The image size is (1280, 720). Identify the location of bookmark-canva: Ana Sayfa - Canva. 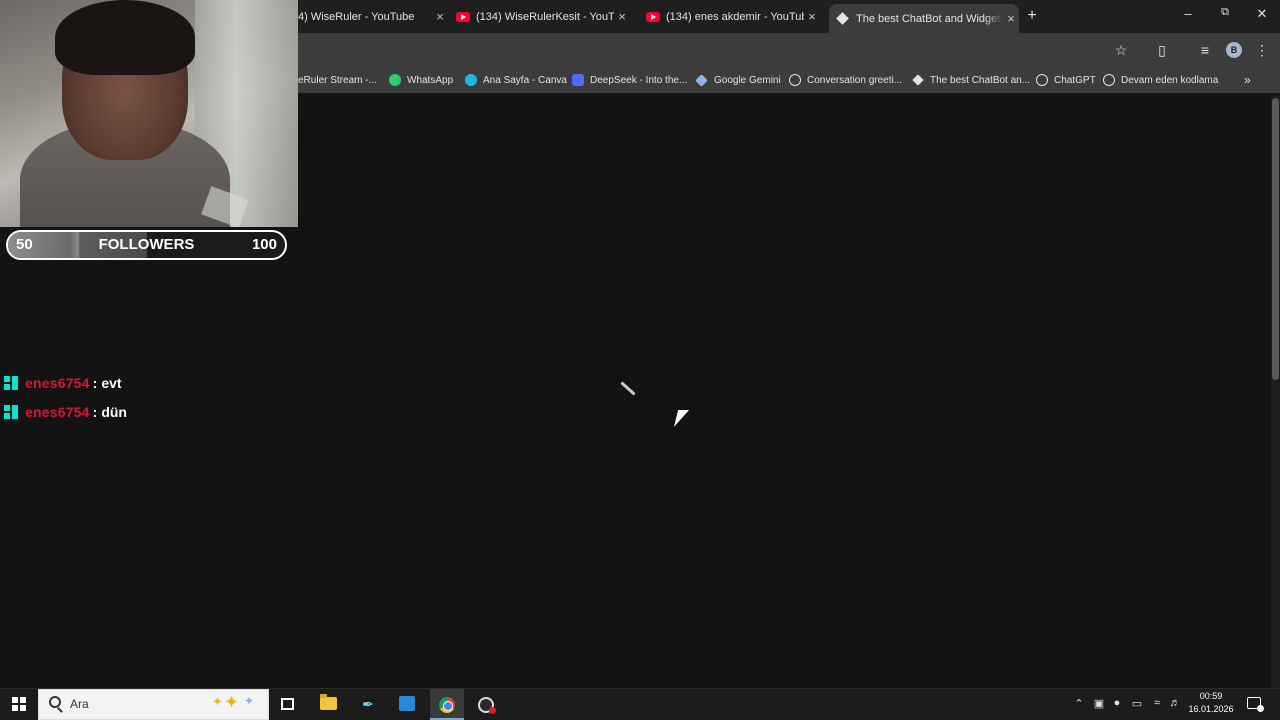
(516, 80).